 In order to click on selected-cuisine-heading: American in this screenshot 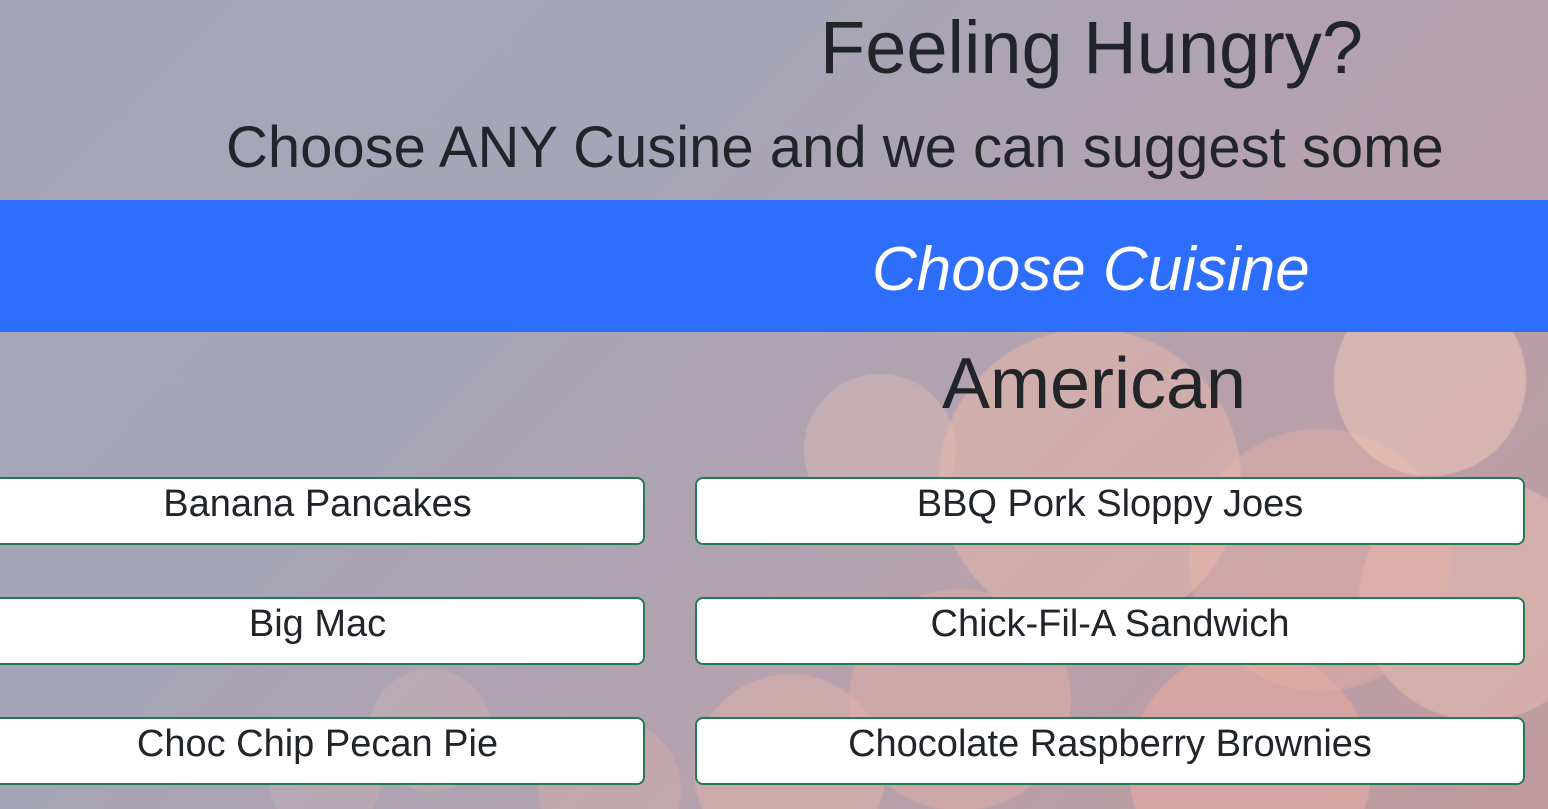, I will do `click(1094, 384)`.